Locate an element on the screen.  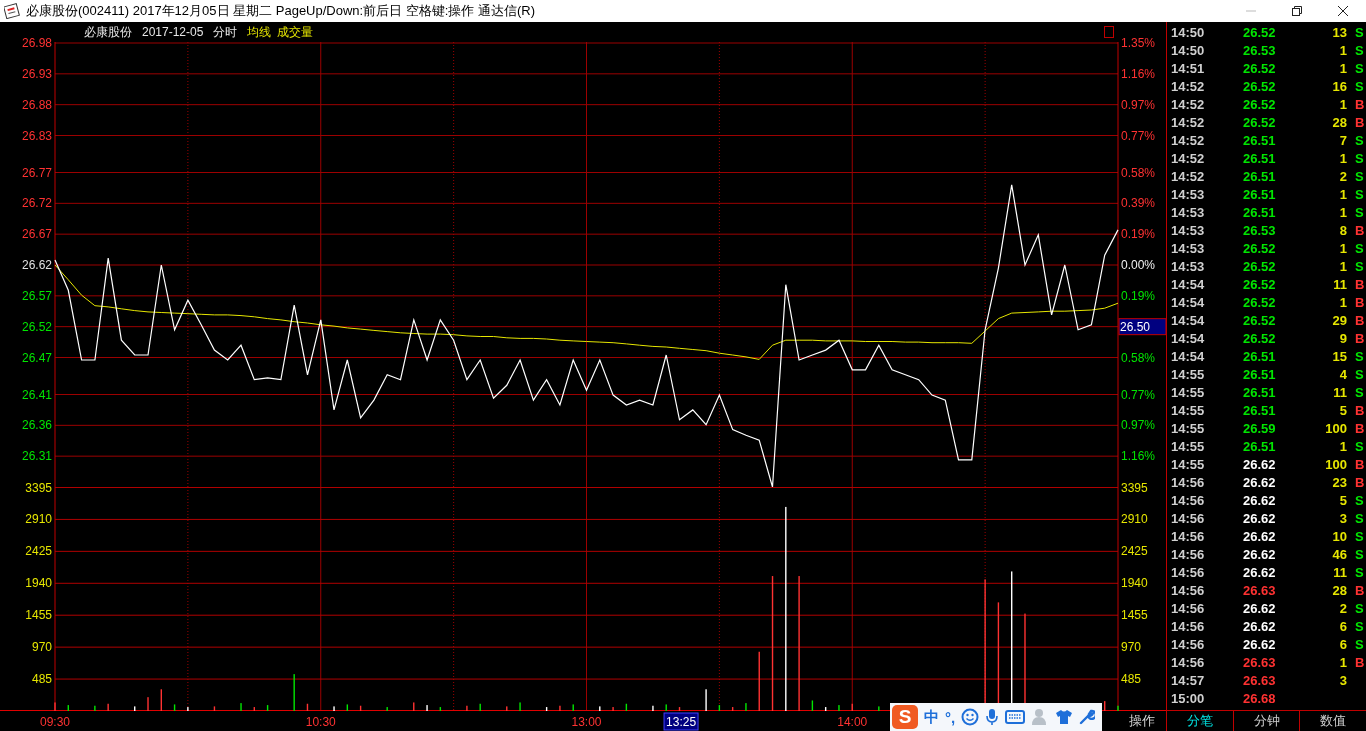
shirt-icon is located at coordinates (1064, 717).